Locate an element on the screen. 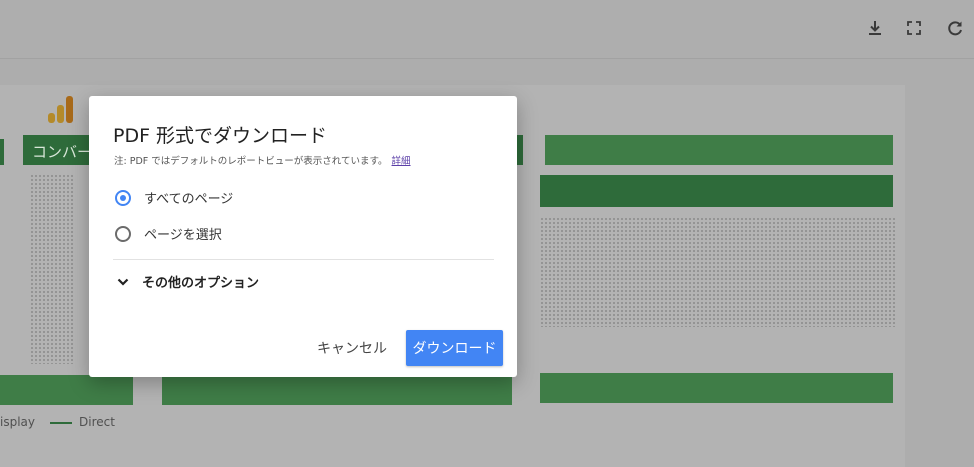 This screenshot has height=467, width=974. legend-swatch is located at coordinates (61, 423).